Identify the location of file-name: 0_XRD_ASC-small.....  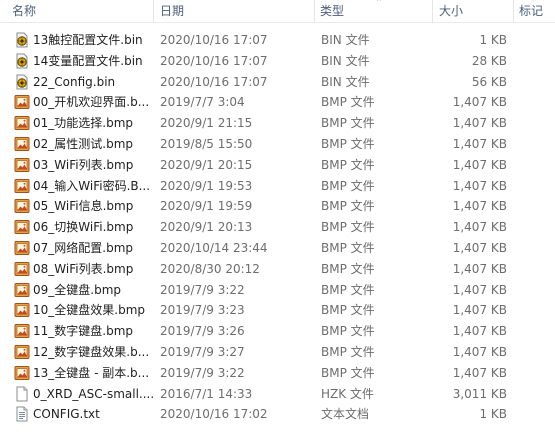
(93, 393).